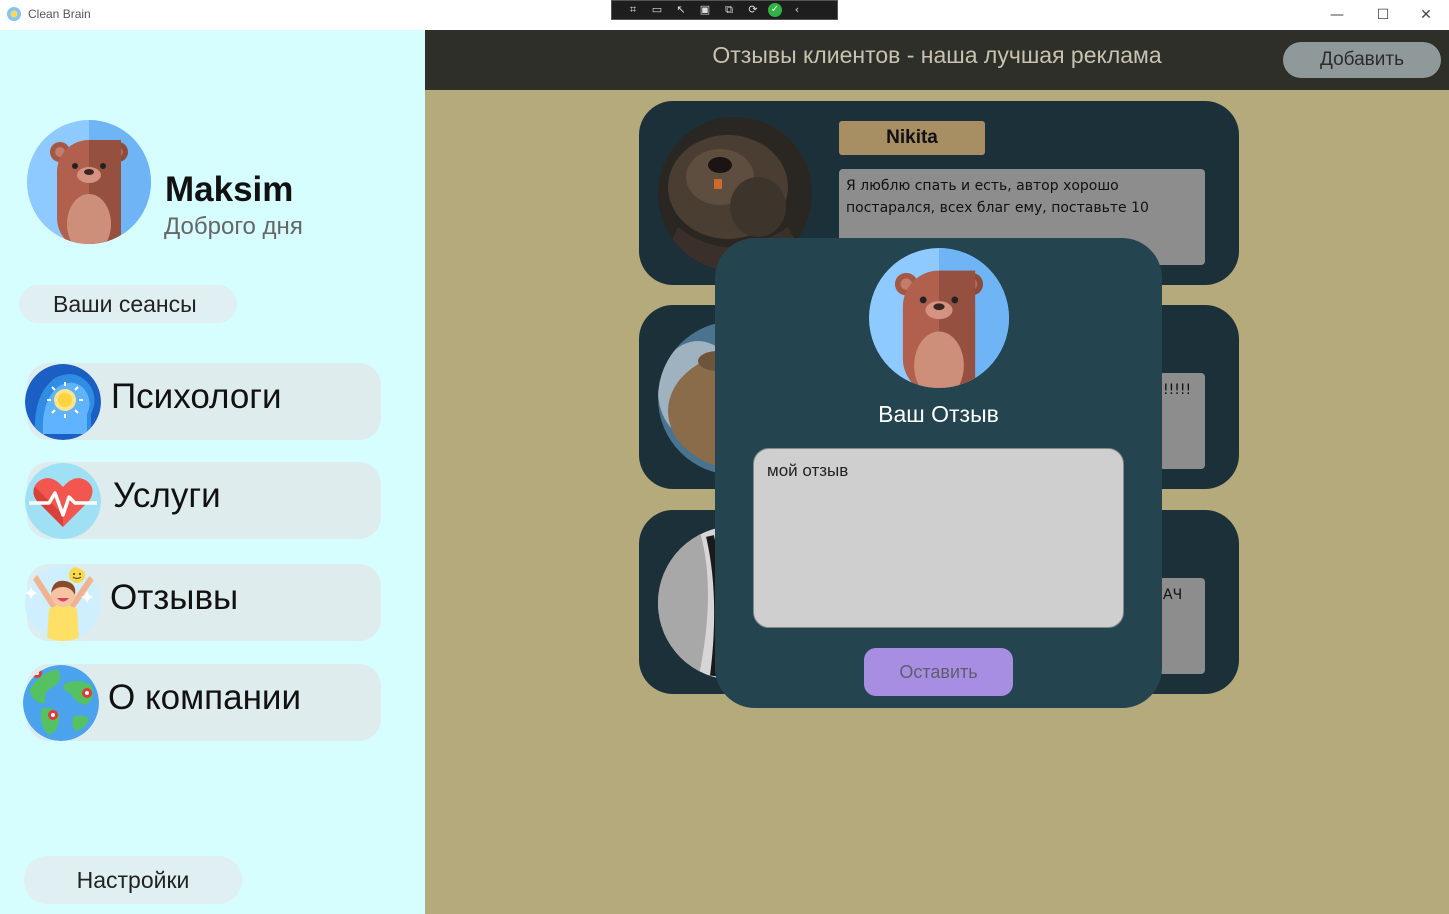 The height and width of the screenshot is (914, 1449). Describe the element at coordinates (205, 697) in the screenshot. I see `nav-label: О компании` at that location.